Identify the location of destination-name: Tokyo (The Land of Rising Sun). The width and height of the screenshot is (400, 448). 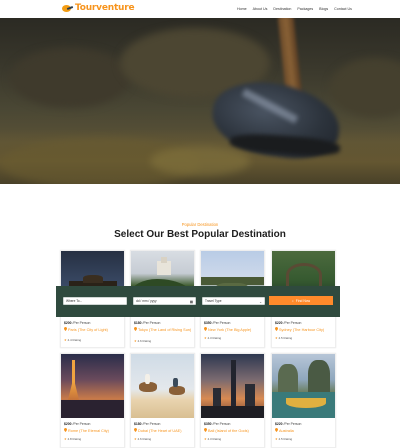
(164, 330).